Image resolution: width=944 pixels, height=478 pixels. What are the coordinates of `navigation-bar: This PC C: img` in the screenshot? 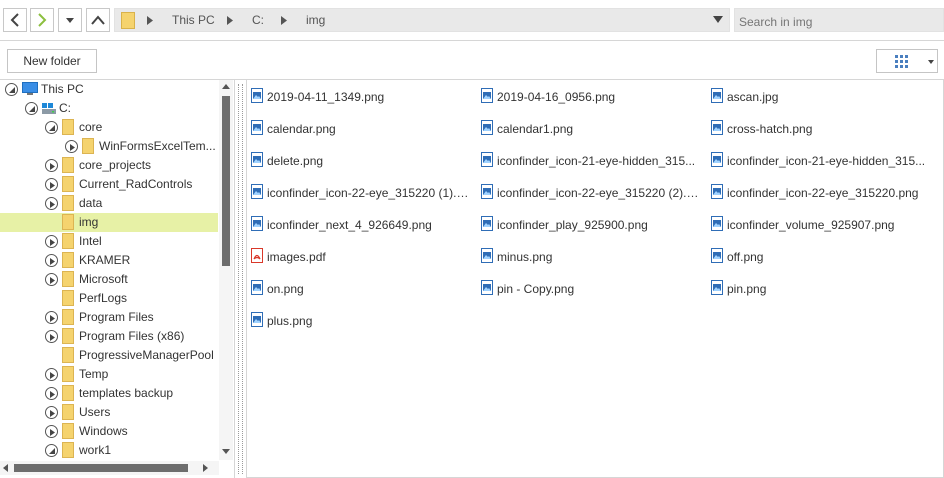 It's located at (472, 20).